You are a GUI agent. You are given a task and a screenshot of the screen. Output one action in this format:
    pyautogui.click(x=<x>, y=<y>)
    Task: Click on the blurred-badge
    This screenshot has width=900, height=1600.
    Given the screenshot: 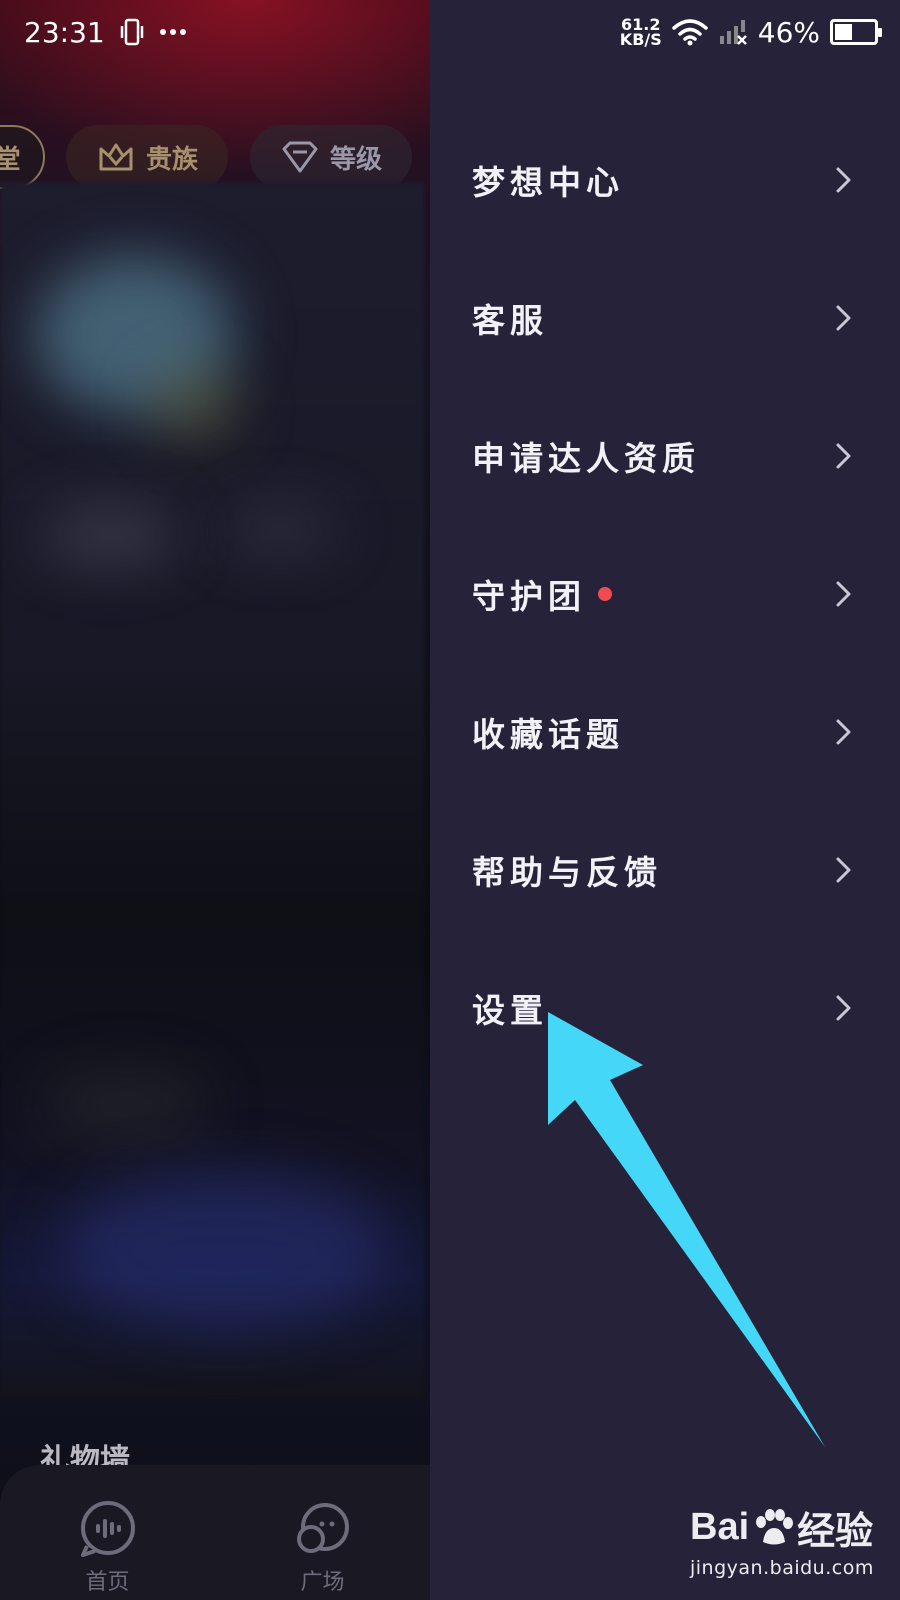 What is the action you would take?
    pyautogui.click(x=195, y=405)
    